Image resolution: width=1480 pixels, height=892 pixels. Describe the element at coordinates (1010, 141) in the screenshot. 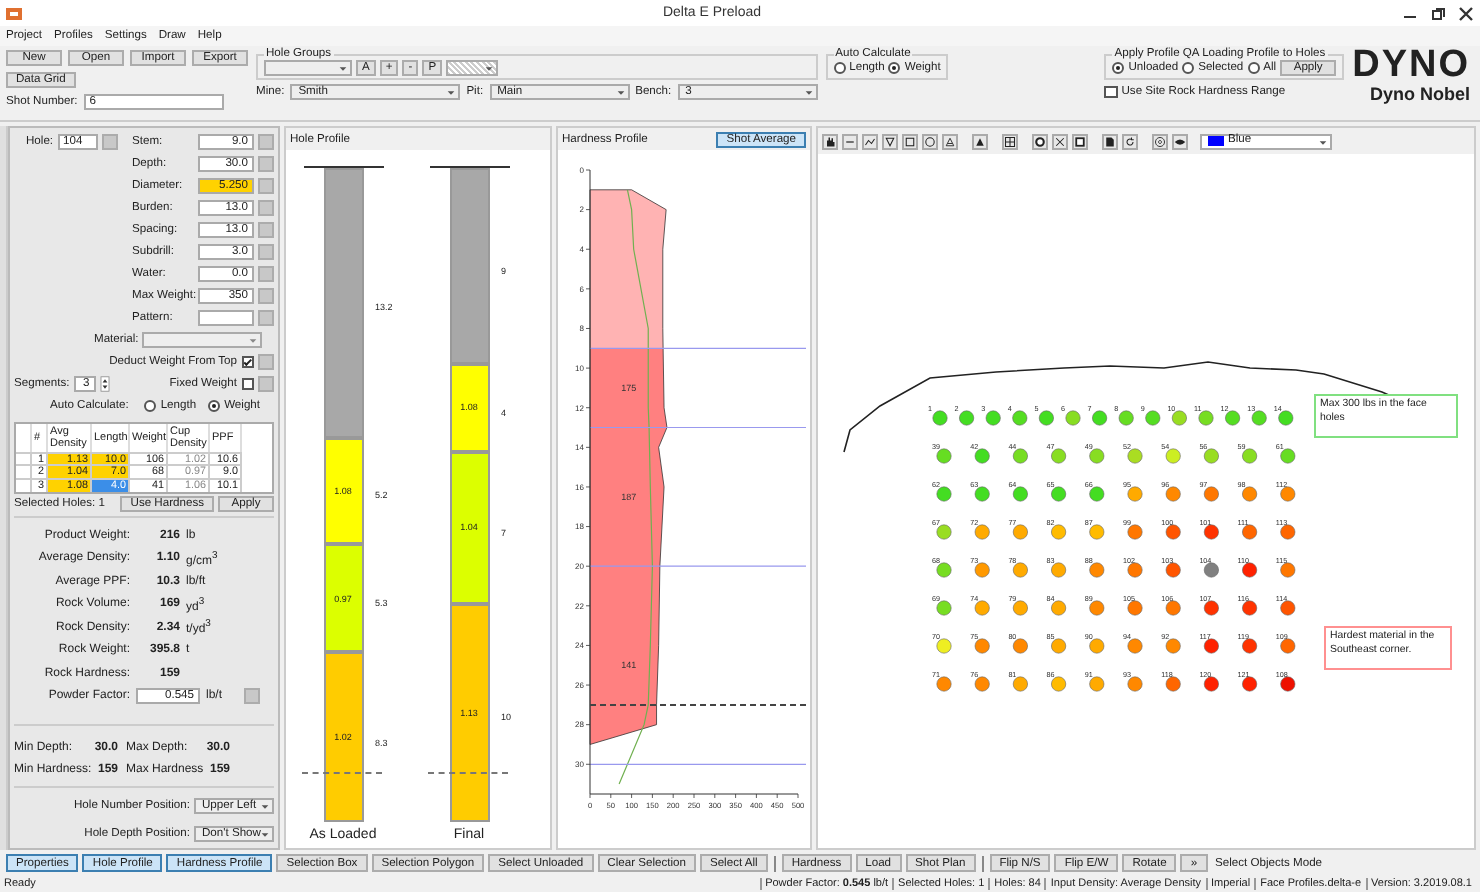

I see `grid-tool-button` at that location.